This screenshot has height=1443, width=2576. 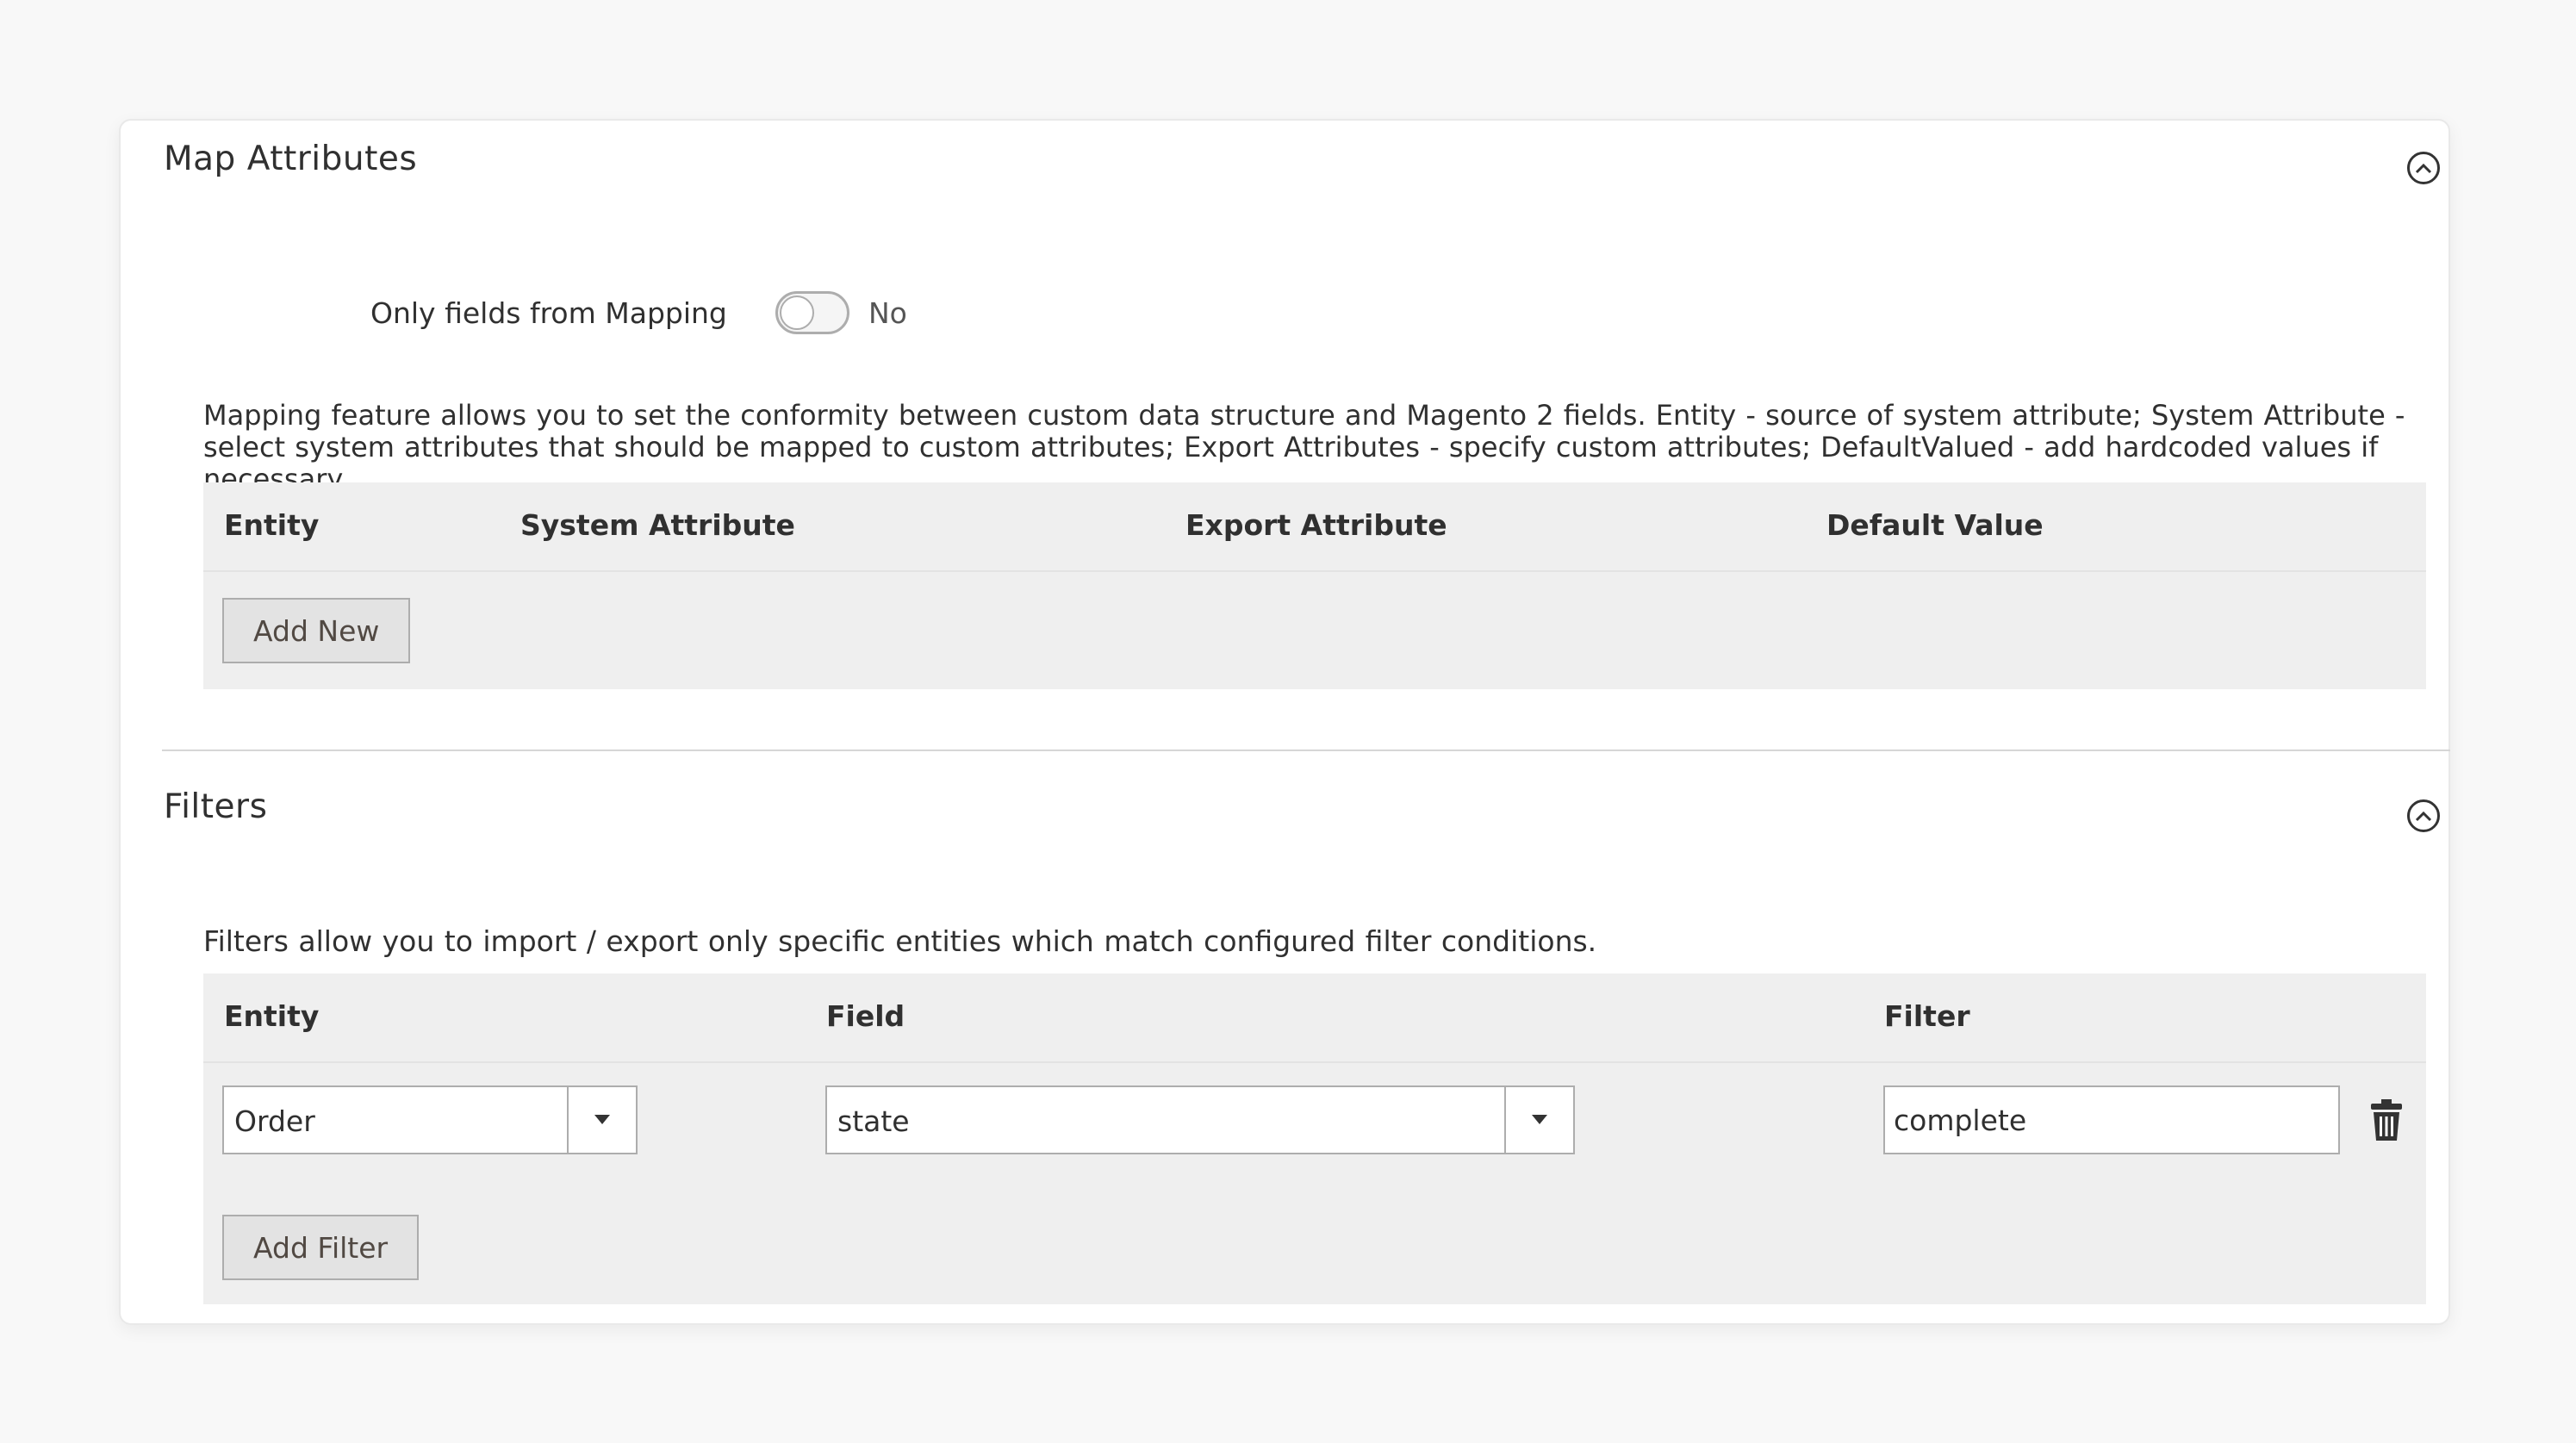 I want to click on delete-filter-button, so click(x=2387, y=1120).